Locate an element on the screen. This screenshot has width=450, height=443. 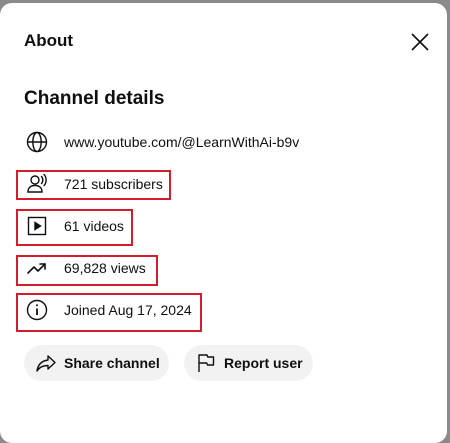
highlight-box-views is located at coordinates (87, 270).